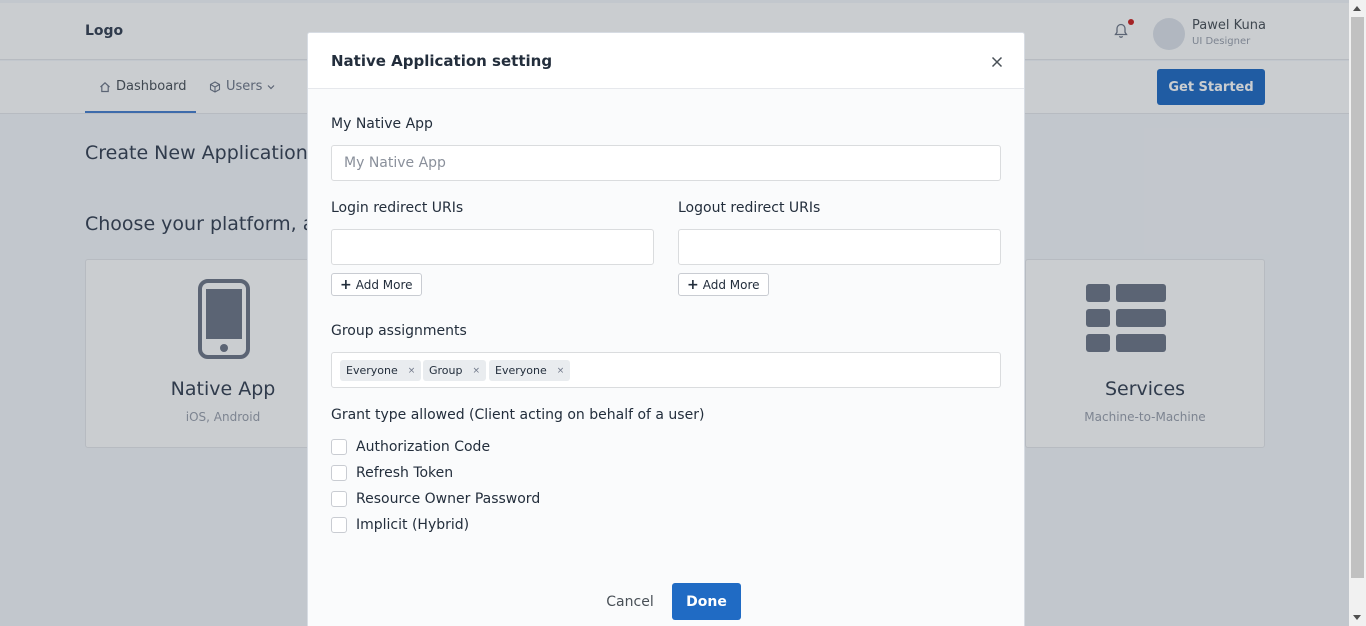  I want to click on scrollbar-thumb, so click(1357, 297).